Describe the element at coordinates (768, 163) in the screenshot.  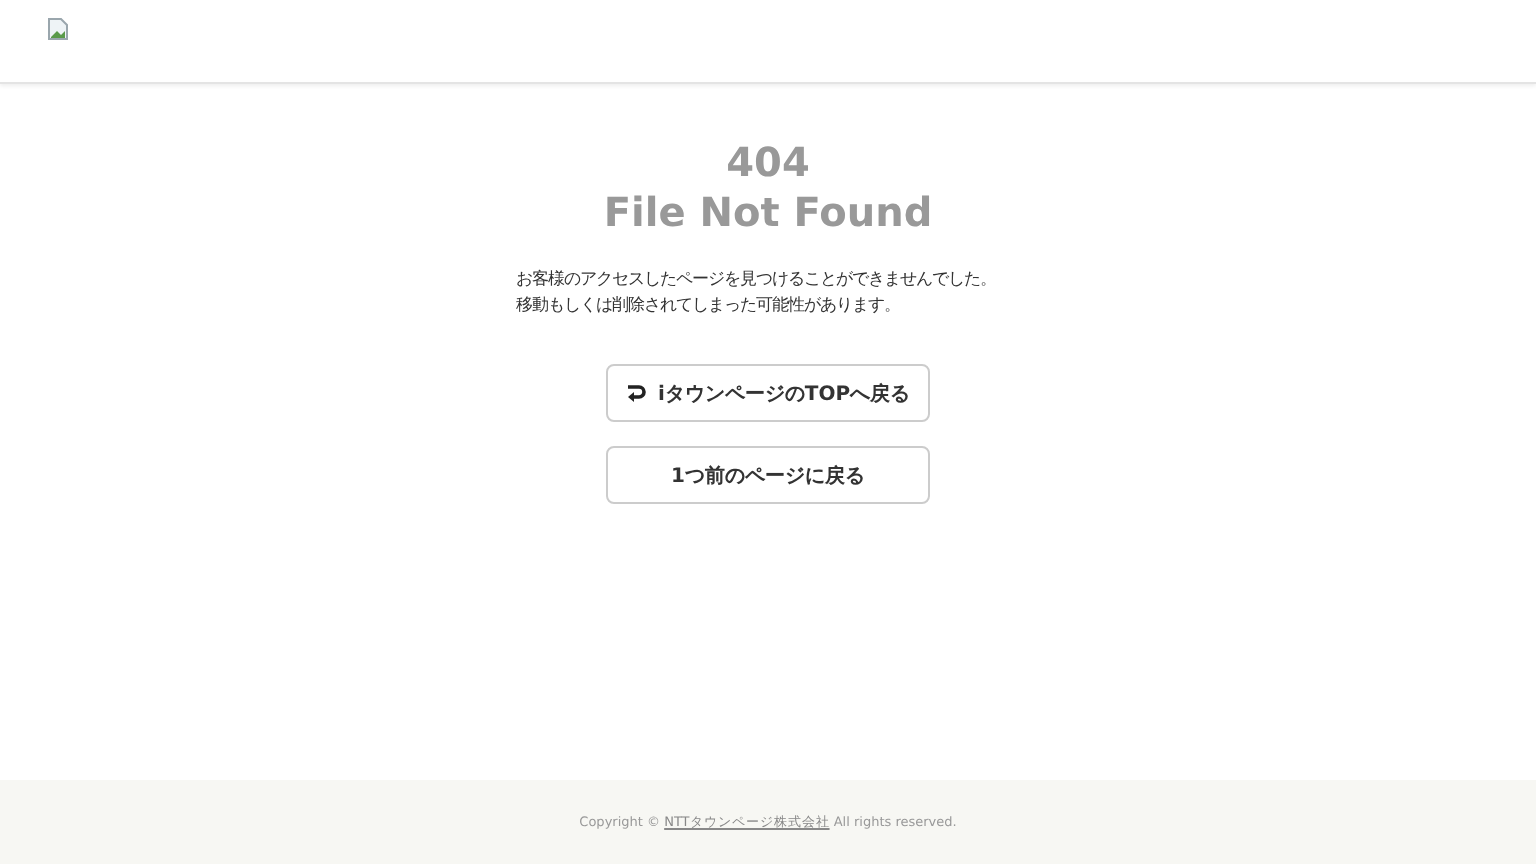
I see `error-code: 404` at that location.